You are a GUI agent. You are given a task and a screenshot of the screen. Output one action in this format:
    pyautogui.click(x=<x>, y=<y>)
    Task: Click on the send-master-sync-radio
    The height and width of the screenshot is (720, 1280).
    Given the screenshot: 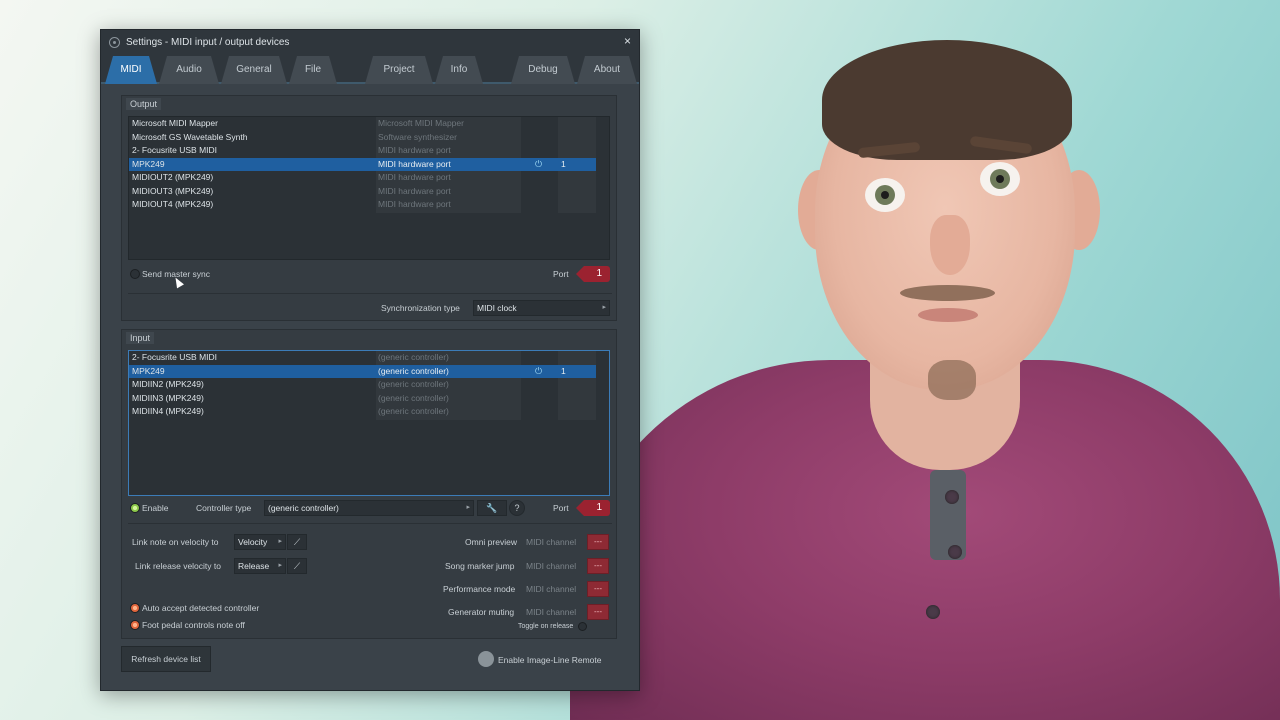 What is the action you would take?
    pyautogui.click(x=135, y=274)
    